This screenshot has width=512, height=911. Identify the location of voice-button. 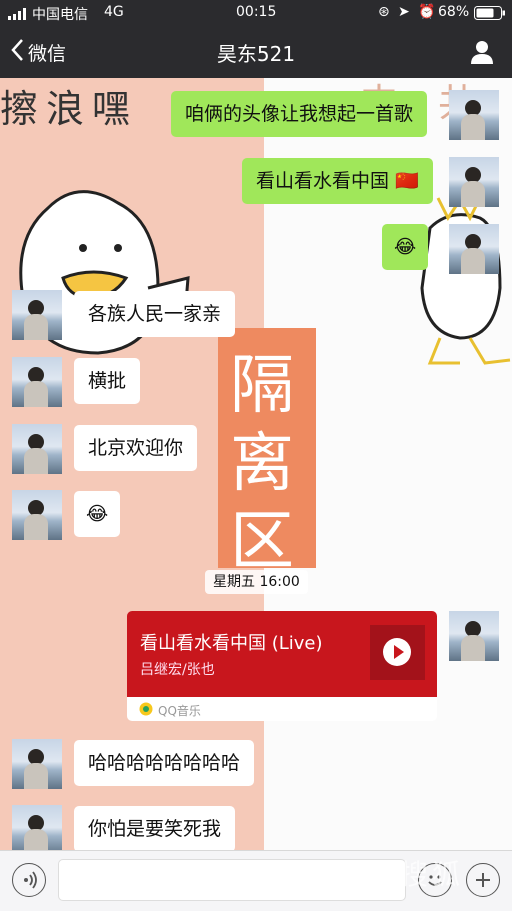
(29, 880).